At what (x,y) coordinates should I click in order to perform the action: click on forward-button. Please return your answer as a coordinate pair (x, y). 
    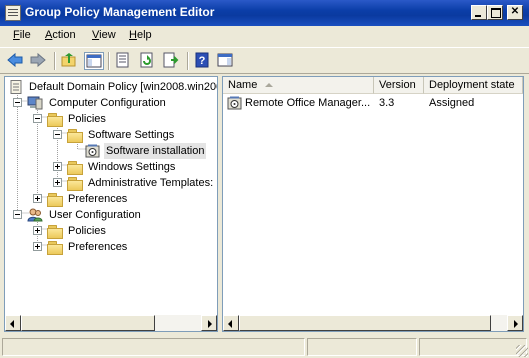
    Looking at the image, I should click on (39, 61).